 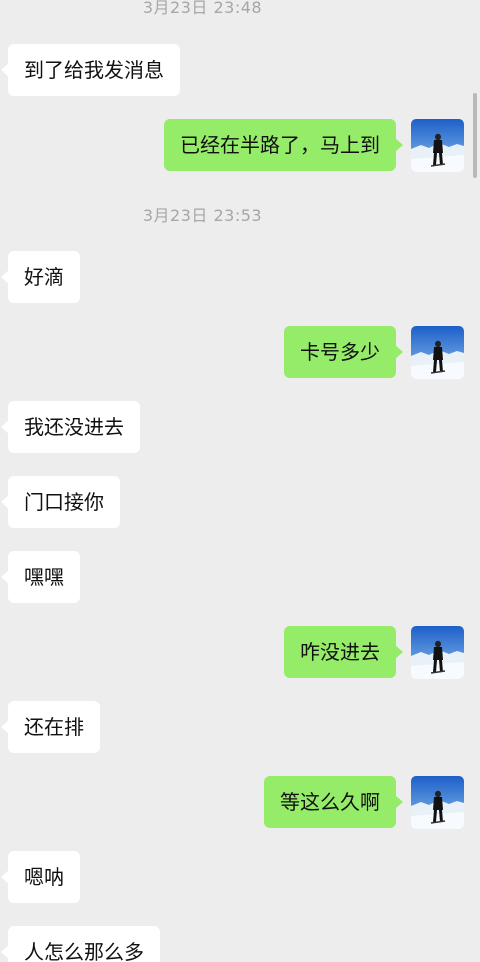 I want to click on message-bubble-incoming: 好滴, so click(x=40, y=277).